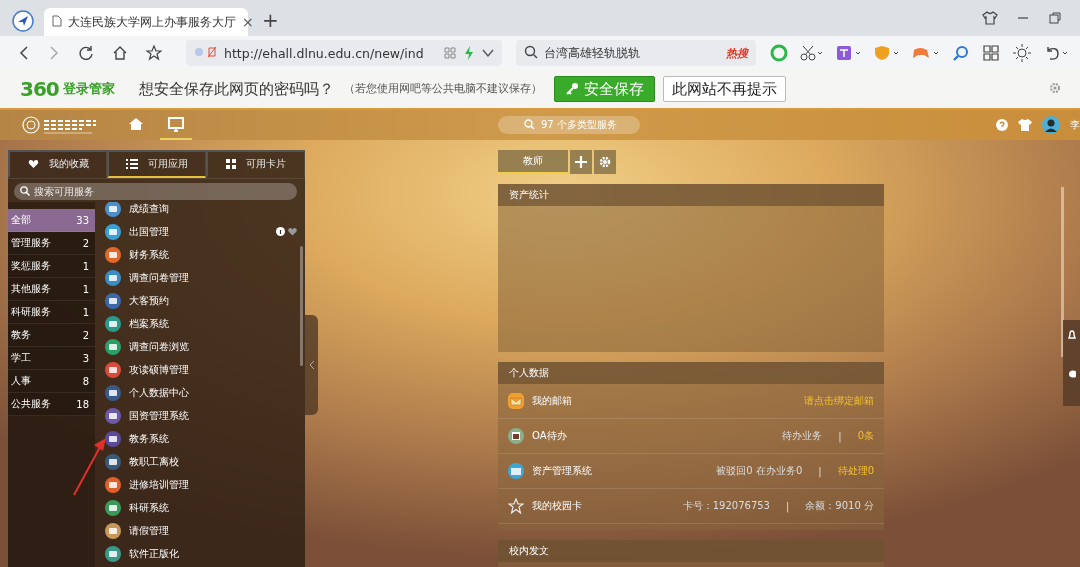 Image resolution: width=1080 pixels, height=567 pixels. What do you see at coordinates (1022, 53) in the screenshot?
I see `brightness-icon` at bounding box center [1022, 53].